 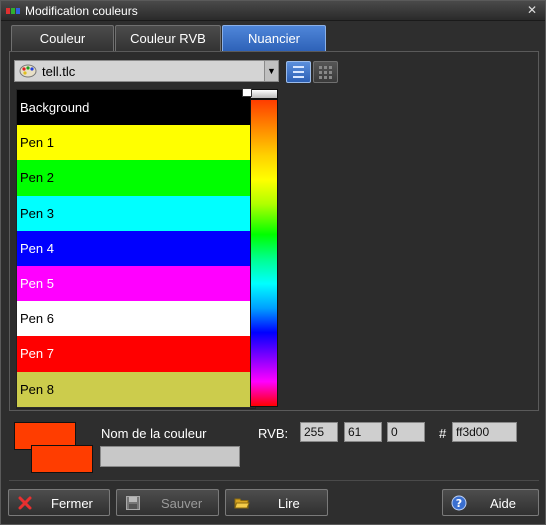 What do you see at coordinates (146, 71) in the screenshot?
I see `palette-select: tell.tlc ▼` at bounding box center [146, 71].